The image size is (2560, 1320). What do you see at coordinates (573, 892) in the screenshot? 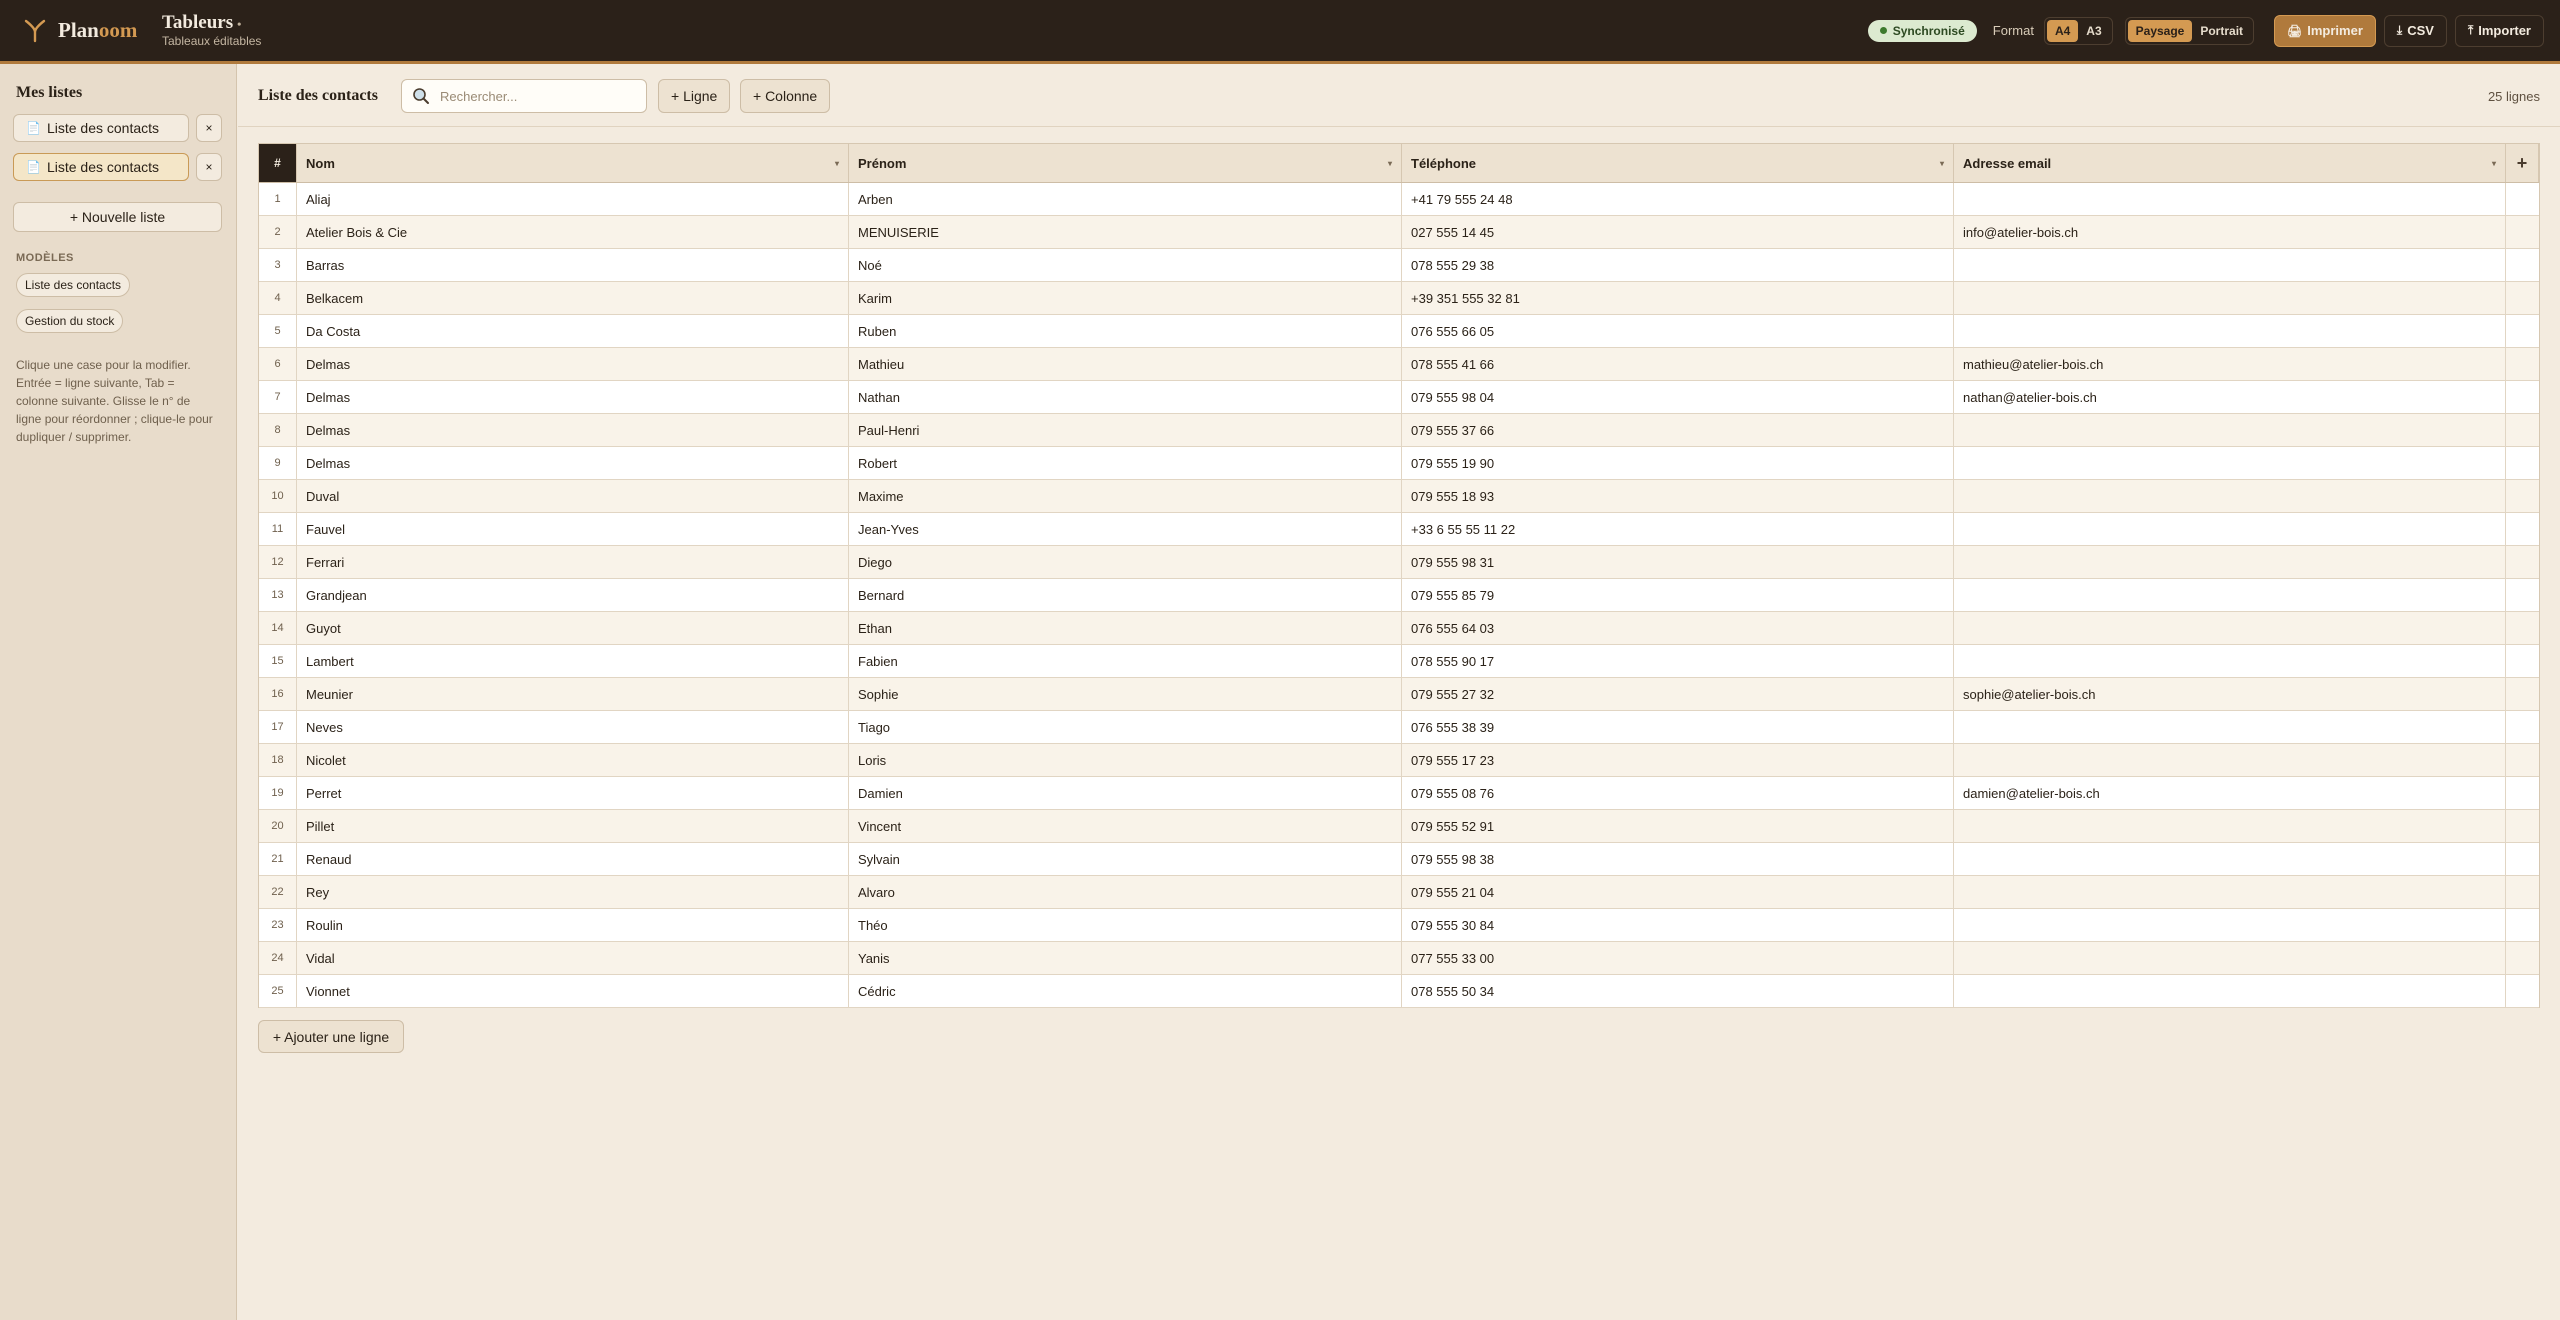
I see `cell-nom: Rey` at bounding box center [573, 892].